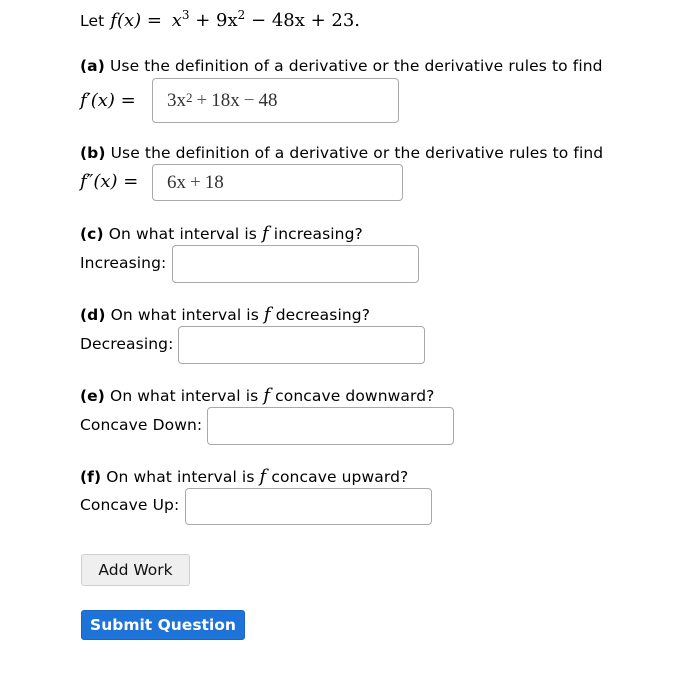 This screenshot has width=696, height=678. I want to click on part-b-label: f″(x) =, so click(109, 181).